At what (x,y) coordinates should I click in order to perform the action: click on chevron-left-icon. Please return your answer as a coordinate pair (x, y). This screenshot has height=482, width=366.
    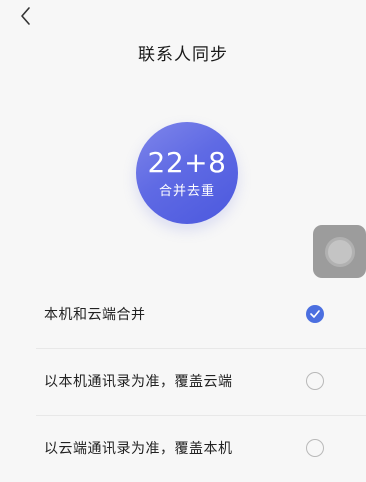
    Looking at the image, I should click on (25, 16).